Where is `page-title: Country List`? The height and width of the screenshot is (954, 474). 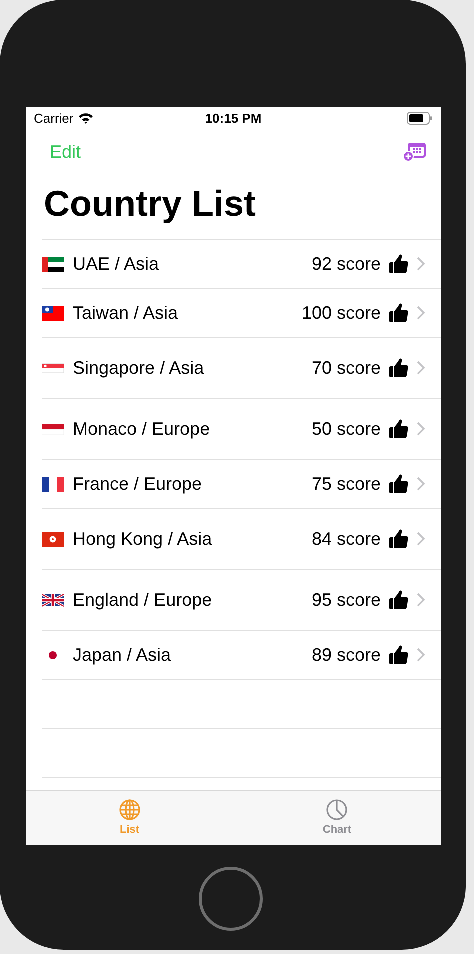 page-title: Country List is located at coordinates (150, 204).